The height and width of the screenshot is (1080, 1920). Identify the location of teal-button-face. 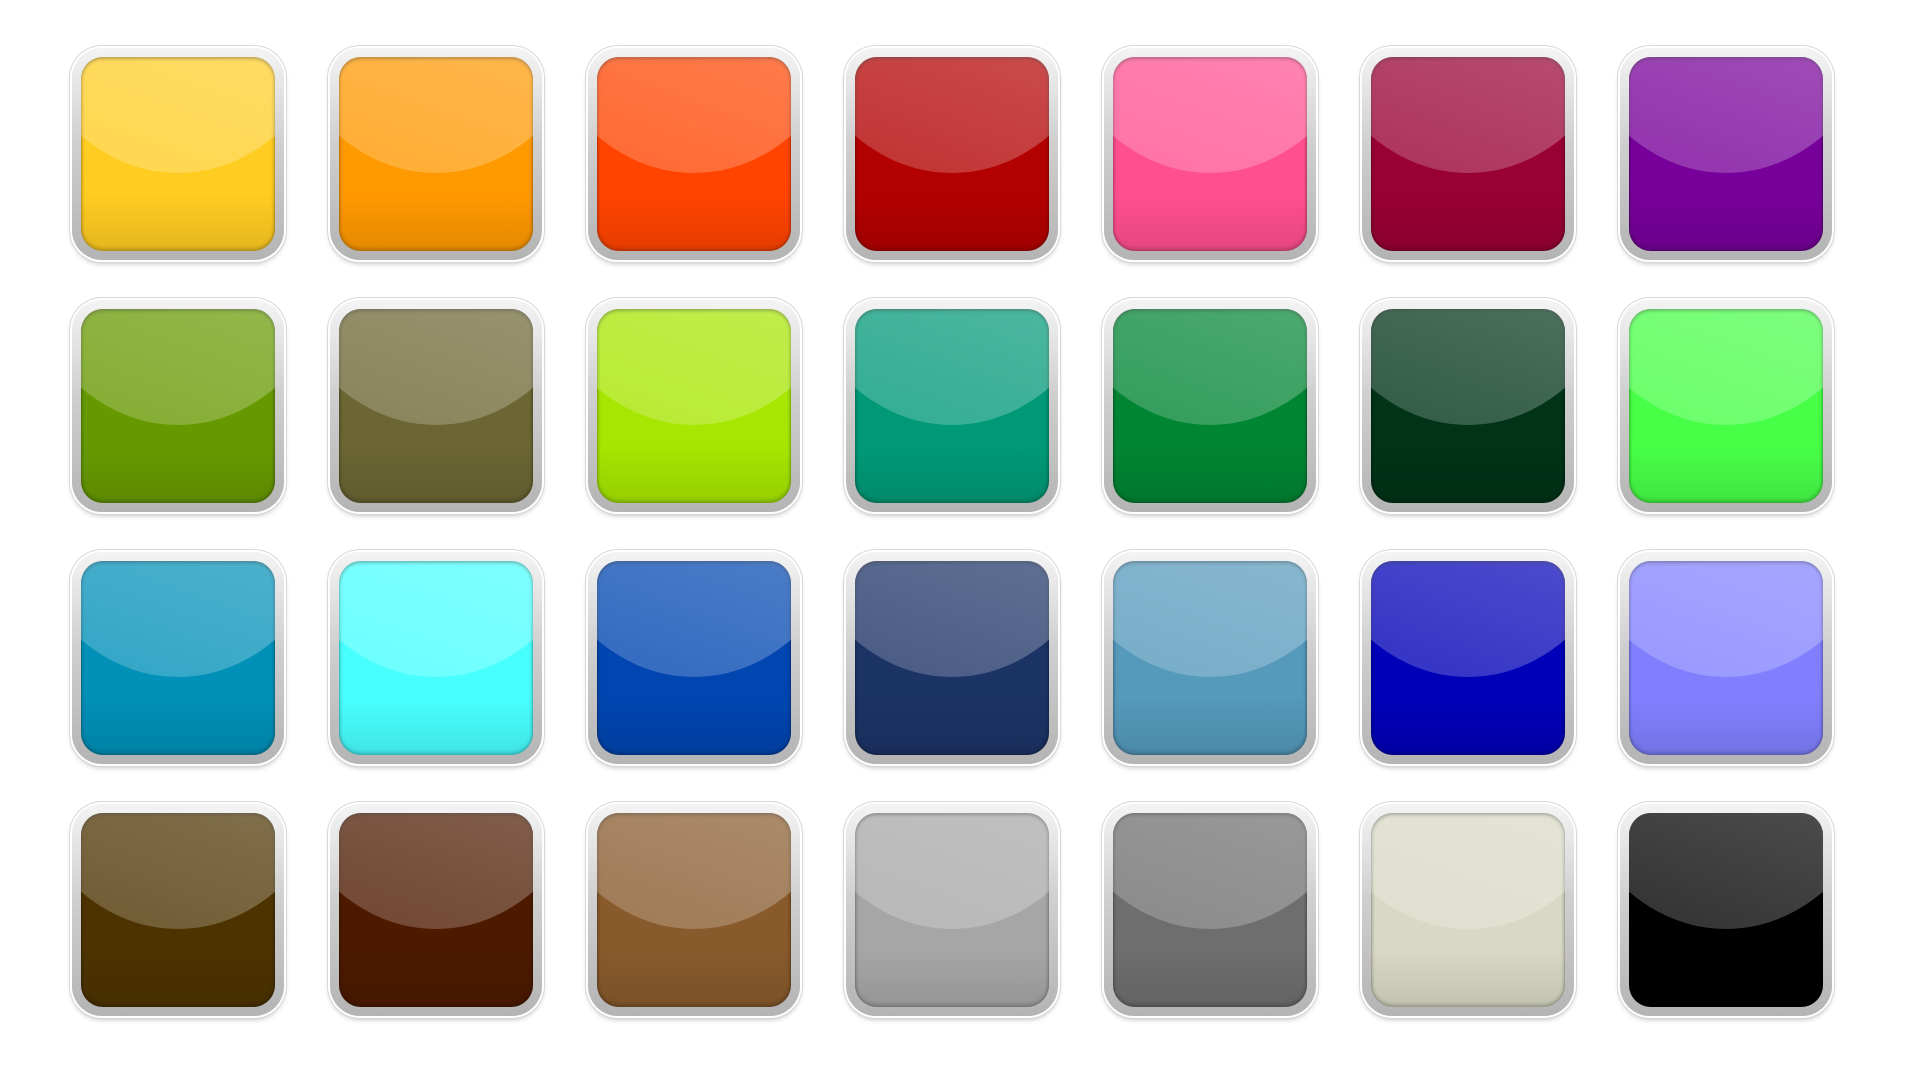
(952, 406).